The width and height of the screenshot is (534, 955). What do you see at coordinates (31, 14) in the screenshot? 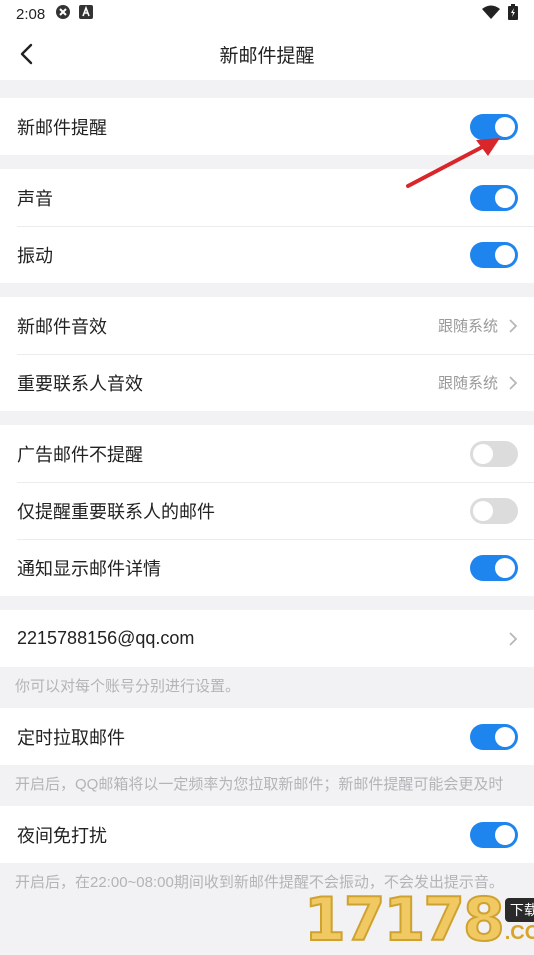
I see `status-time: 2:08` at bounding box center [31, 14].